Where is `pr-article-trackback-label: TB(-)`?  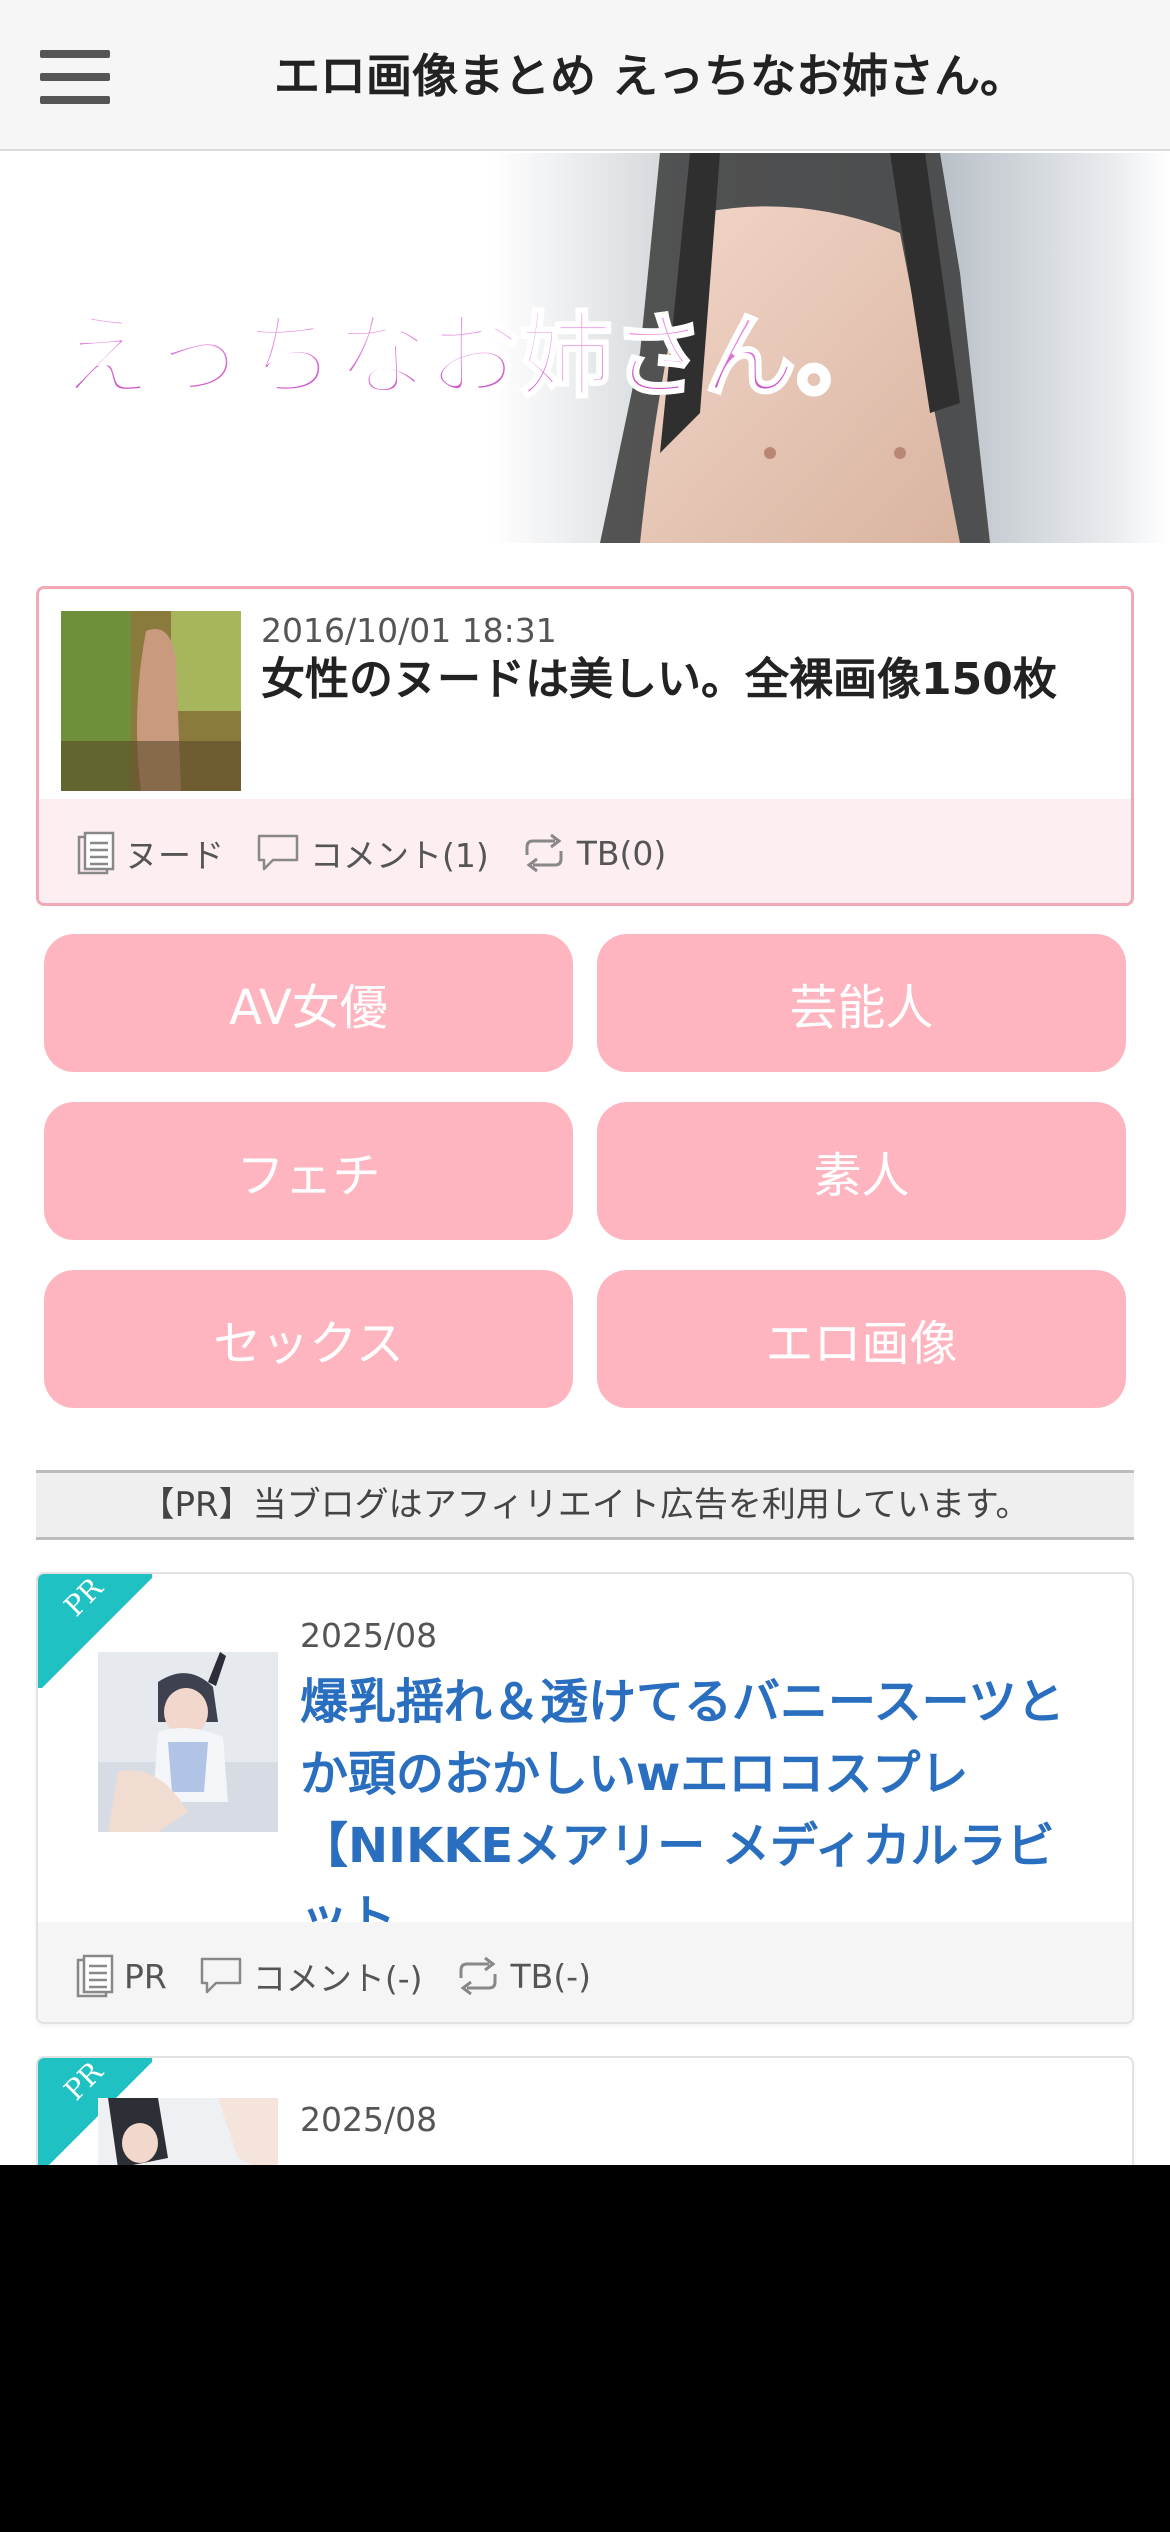 pr-article-trackback-label: TB(-) is located at coordinates (550, 1976).